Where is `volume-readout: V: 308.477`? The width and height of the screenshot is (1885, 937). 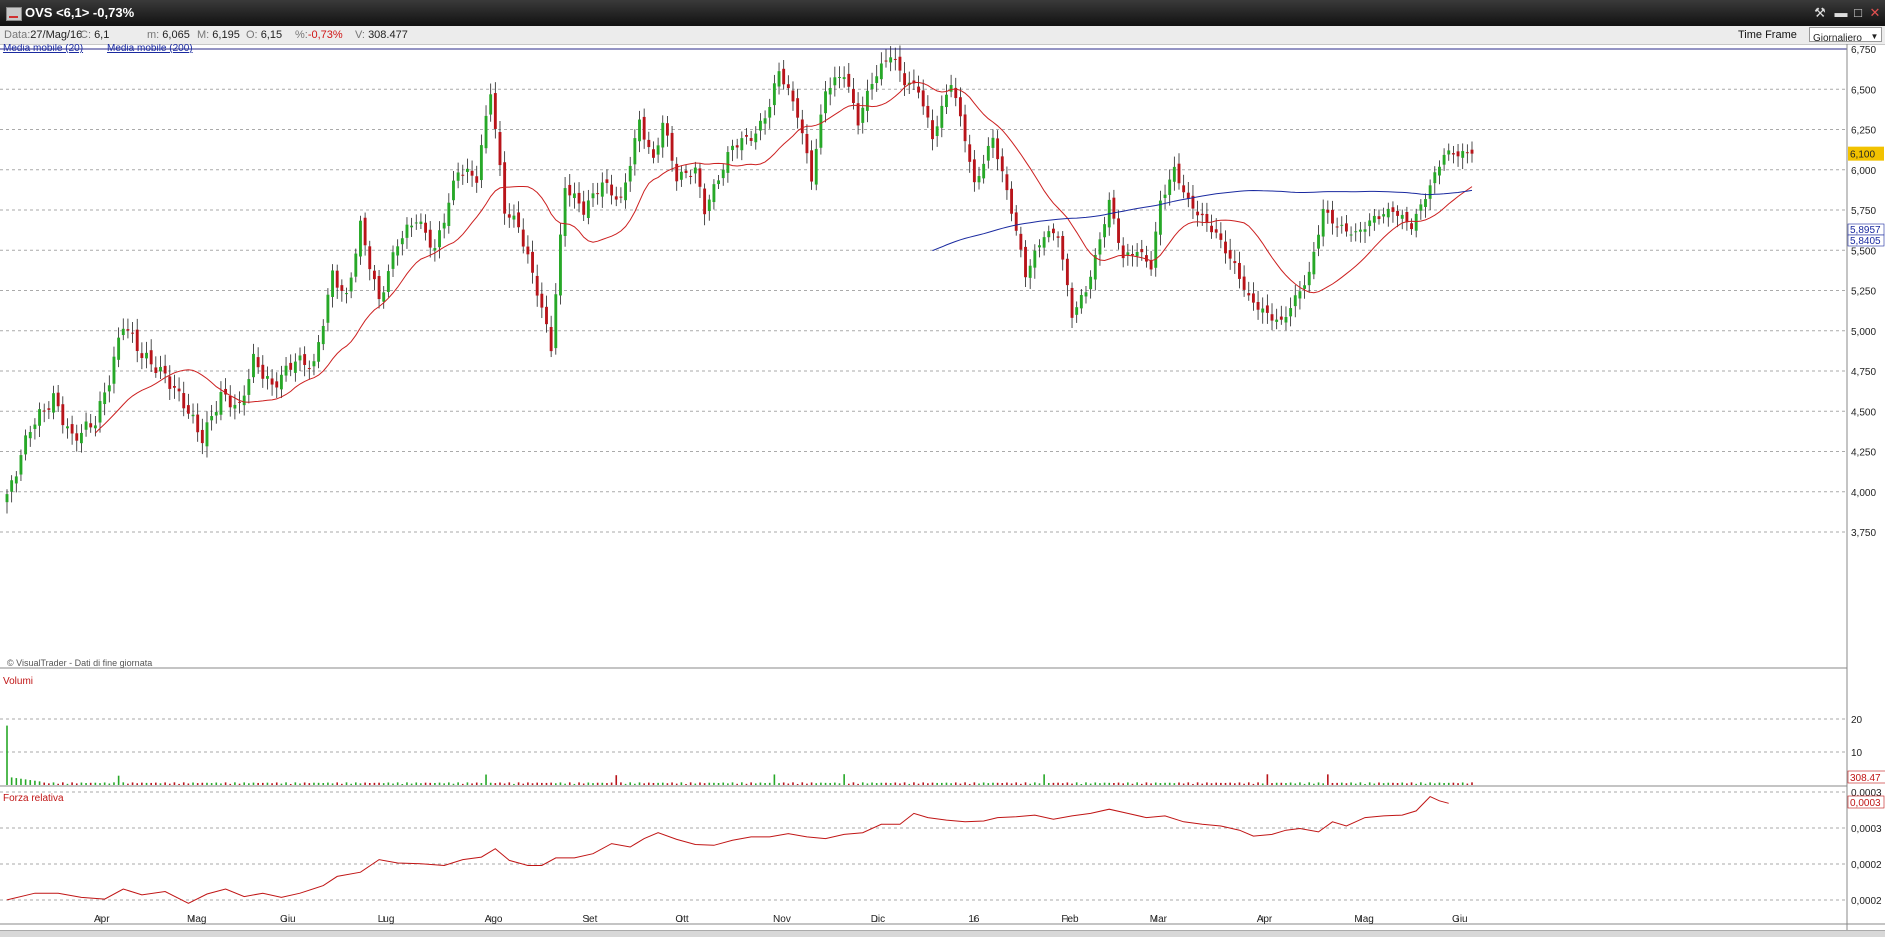 volume-readout: V: 308.477 is located at coordinates (381, 35).